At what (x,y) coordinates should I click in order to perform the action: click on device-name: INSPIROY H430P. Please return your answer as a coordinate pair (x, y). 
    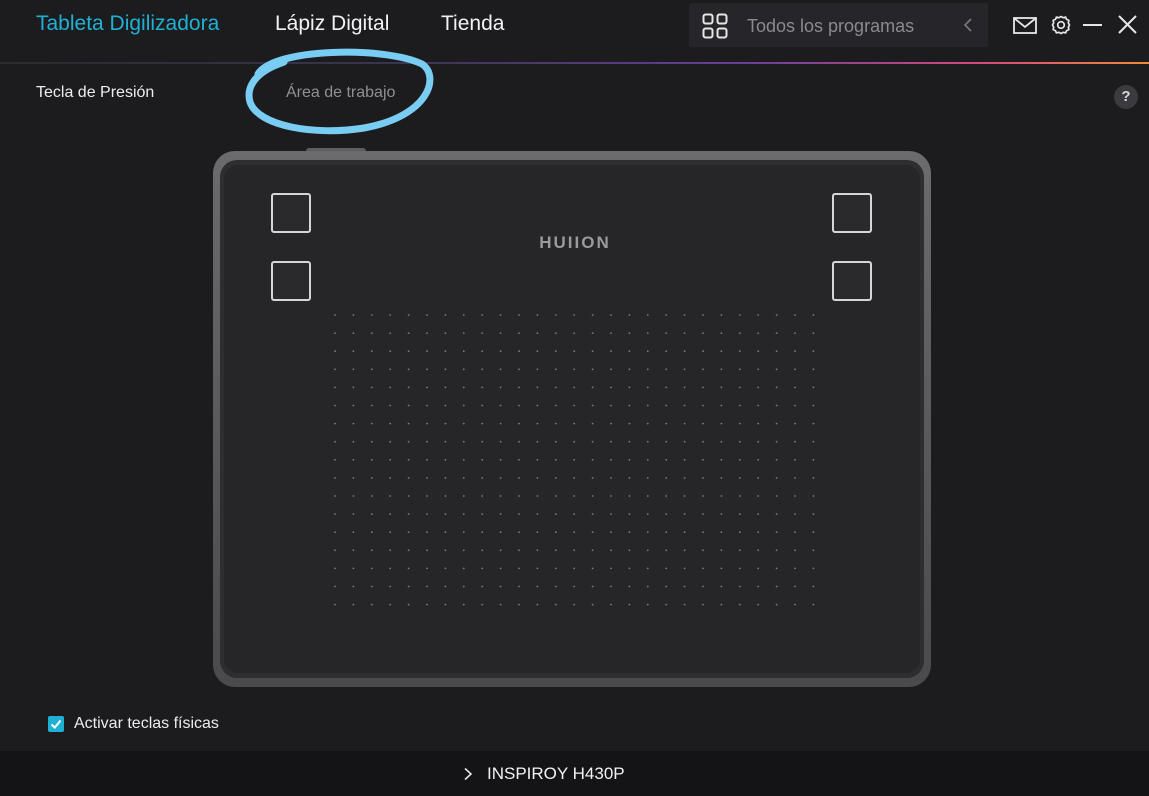
    Looking at the image, I should click on (556, 773).